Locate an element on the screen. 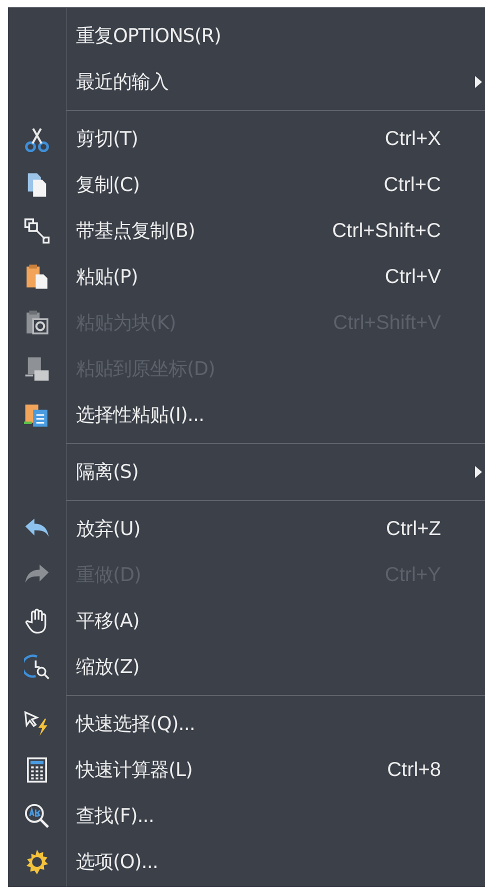 The width and height of the screenshot is (485, 888). menu-item: 剪切(T) Ctrl+X is located at coordinates (246, 139).